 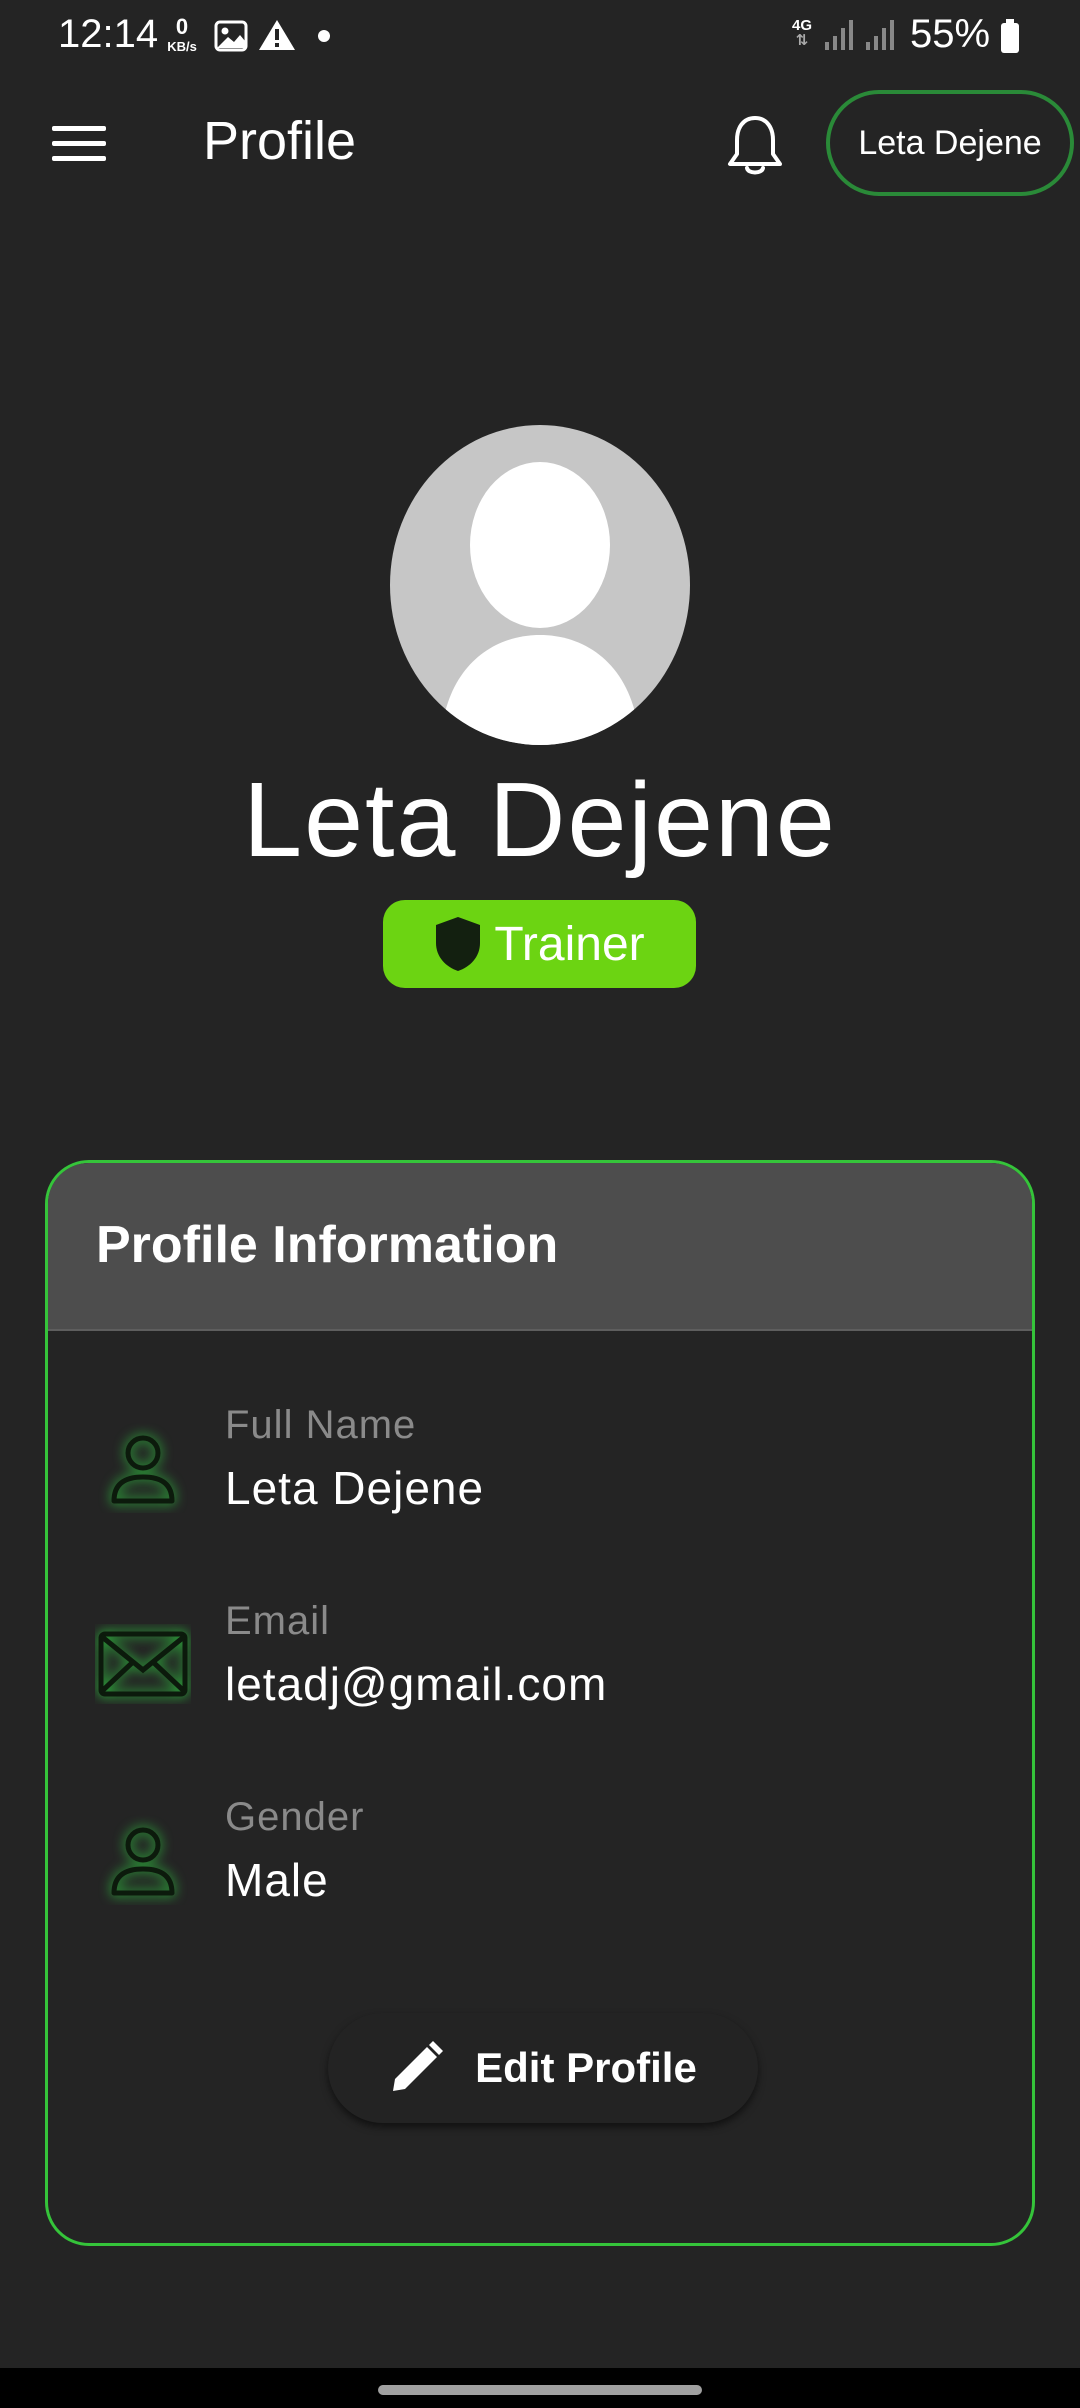 I want to click on edit-profile-button: Edit Profile, so click(x=543, y=2068).